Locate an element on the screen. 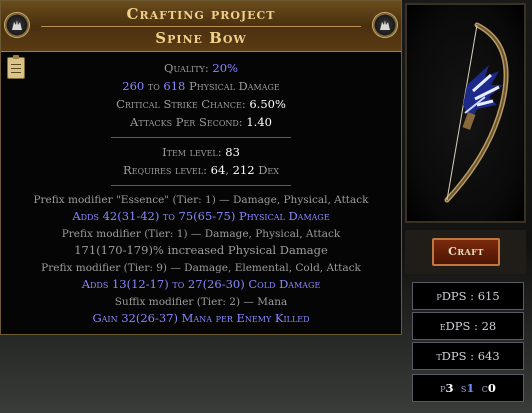  tdps-box: tDPS : 643 is located at coordinates (468, 356).